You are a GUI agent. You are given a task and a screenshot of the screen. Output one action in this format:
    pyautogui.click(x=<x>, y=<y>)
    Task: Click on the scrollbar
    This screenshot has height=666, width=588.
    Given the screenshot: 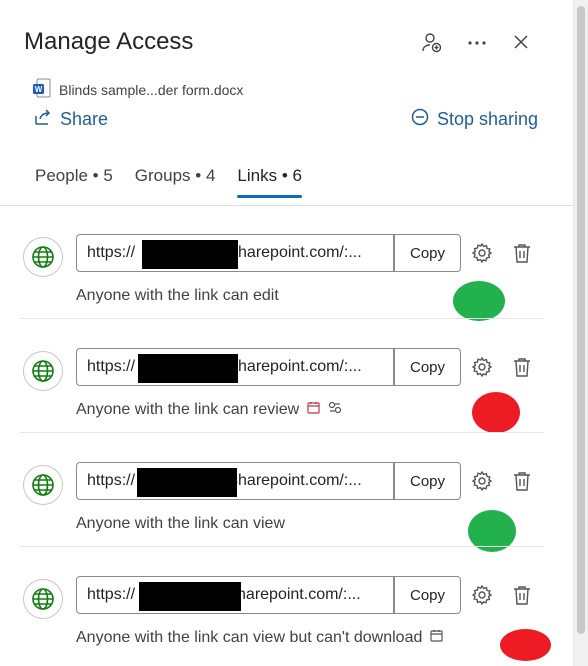 What is the action you would take?
    pyautogui.click(x=580, y=333)
    